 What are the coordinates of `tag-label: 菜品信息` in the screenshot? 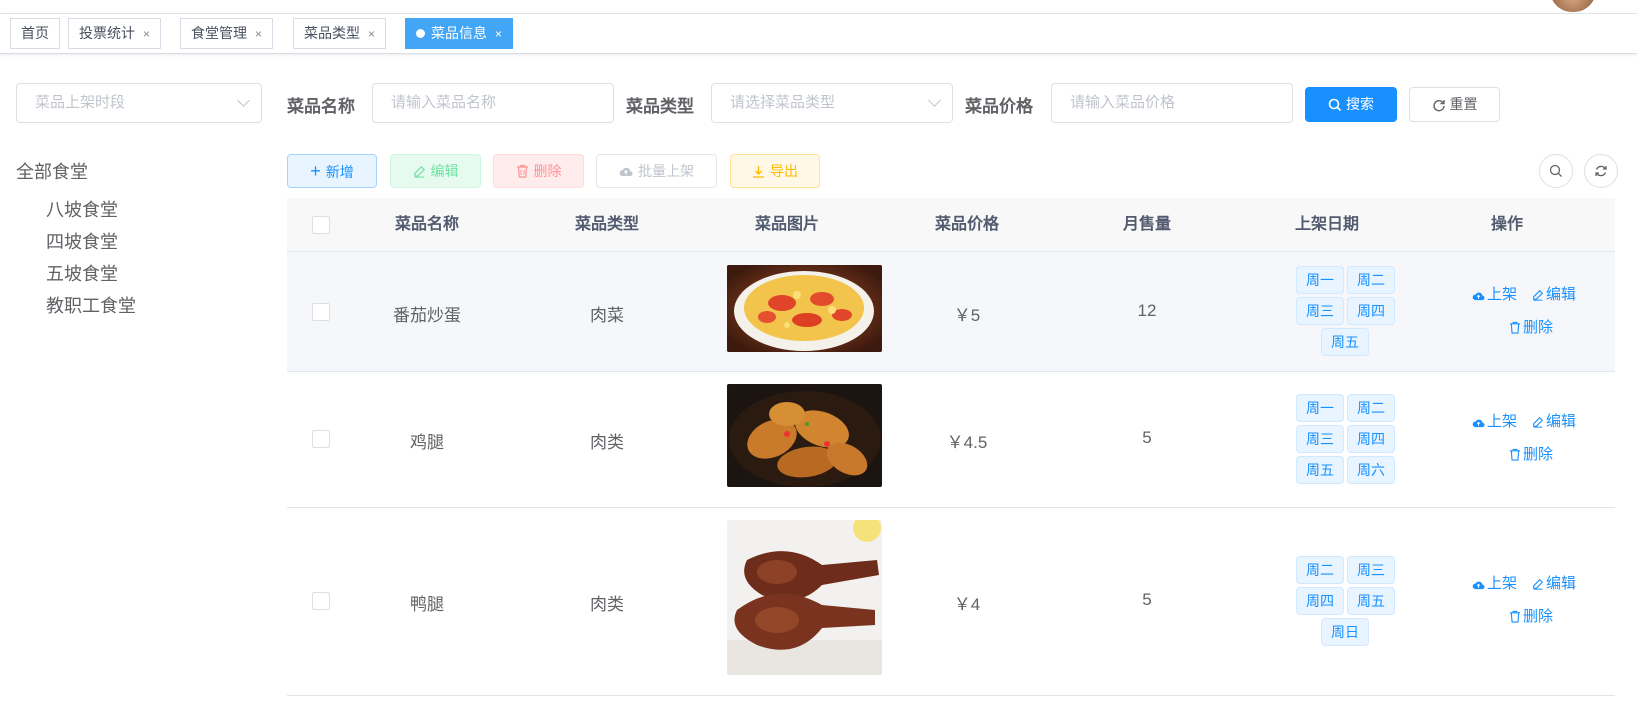 It's located at (459, 33).